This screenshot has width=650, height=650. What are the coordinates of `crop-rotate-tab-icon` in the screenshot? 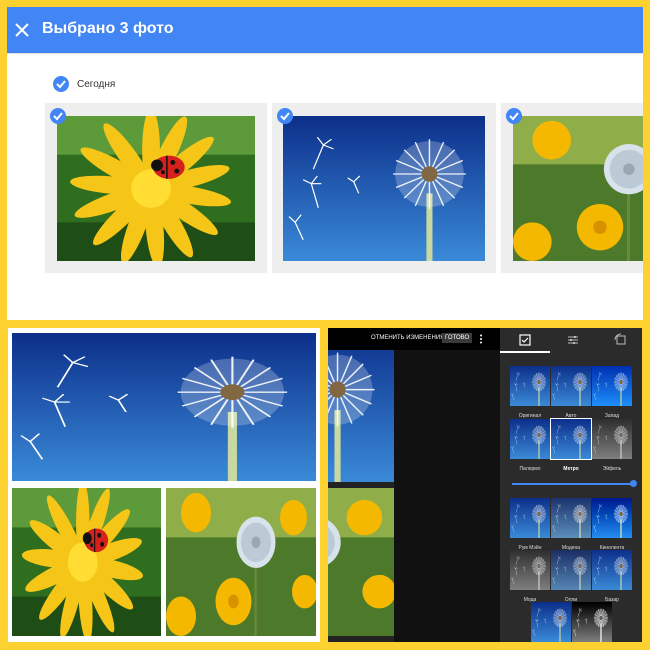 It's located at (621, 340).